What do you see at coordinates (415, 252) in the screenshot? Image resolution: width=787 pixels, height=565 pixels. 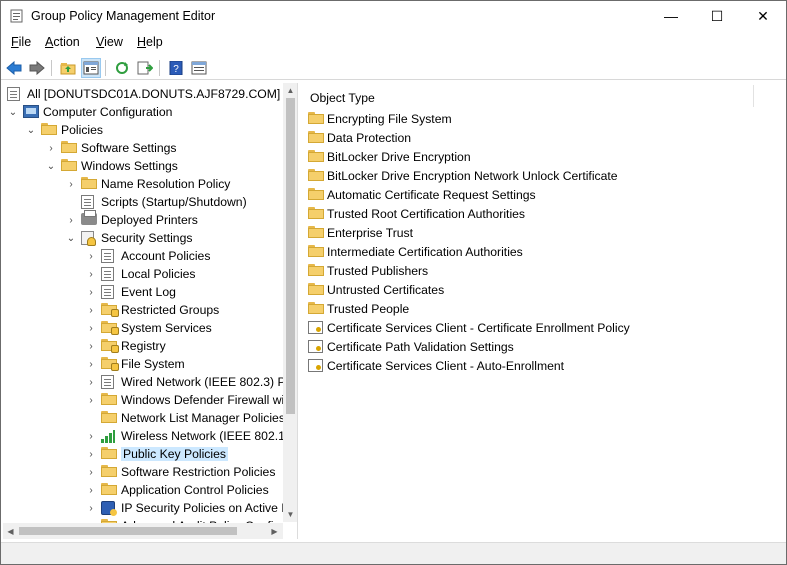 I see `object-list-item: Intermediate Certification Authorities` at bounding box center [415, 252].